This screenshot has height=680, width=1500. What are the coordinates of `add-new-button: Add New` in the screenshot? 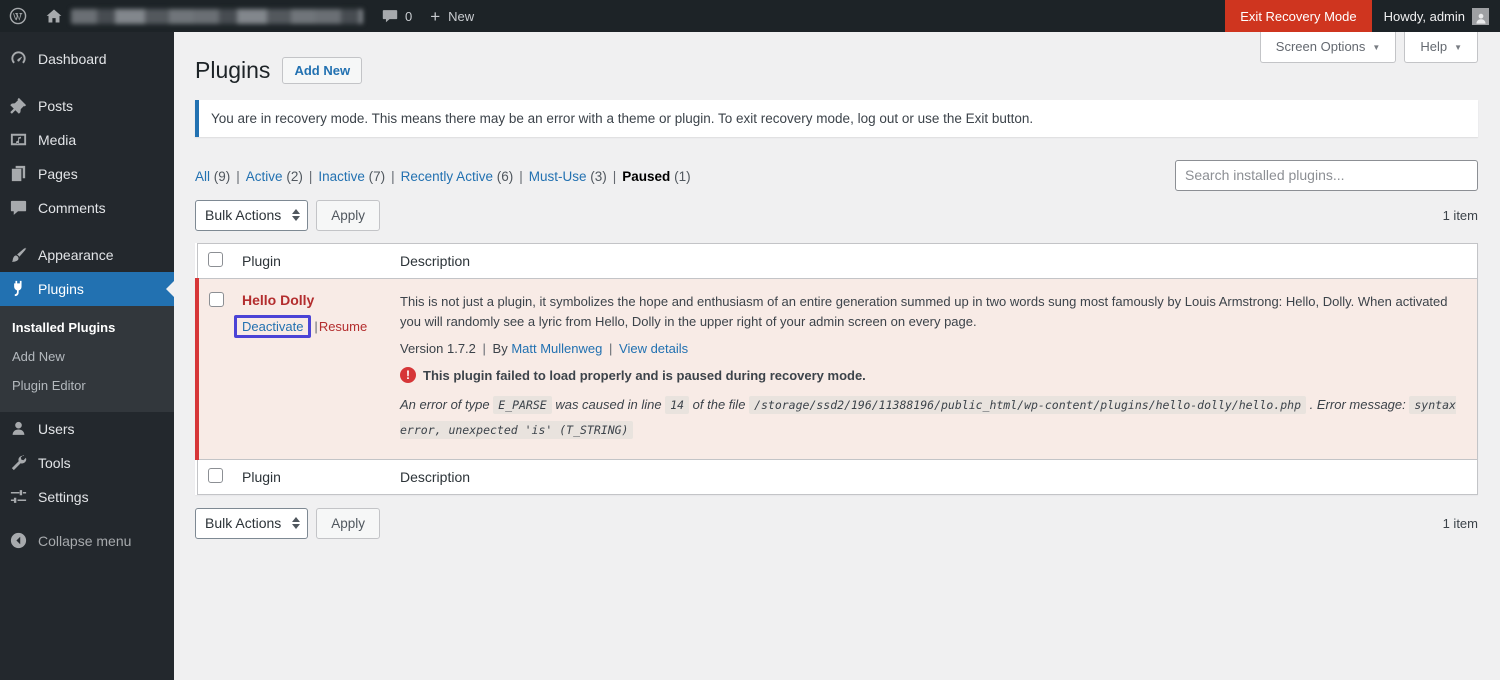 It's located at (322, 71).